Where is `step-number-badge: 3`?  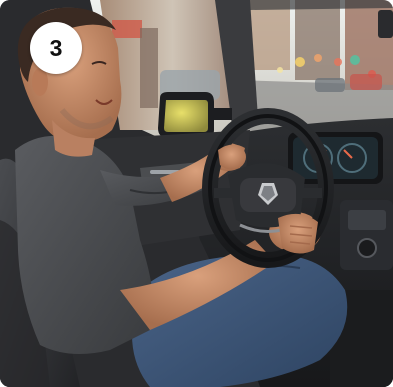
step-number-badge: 3 is located at coordinates (56, 48).